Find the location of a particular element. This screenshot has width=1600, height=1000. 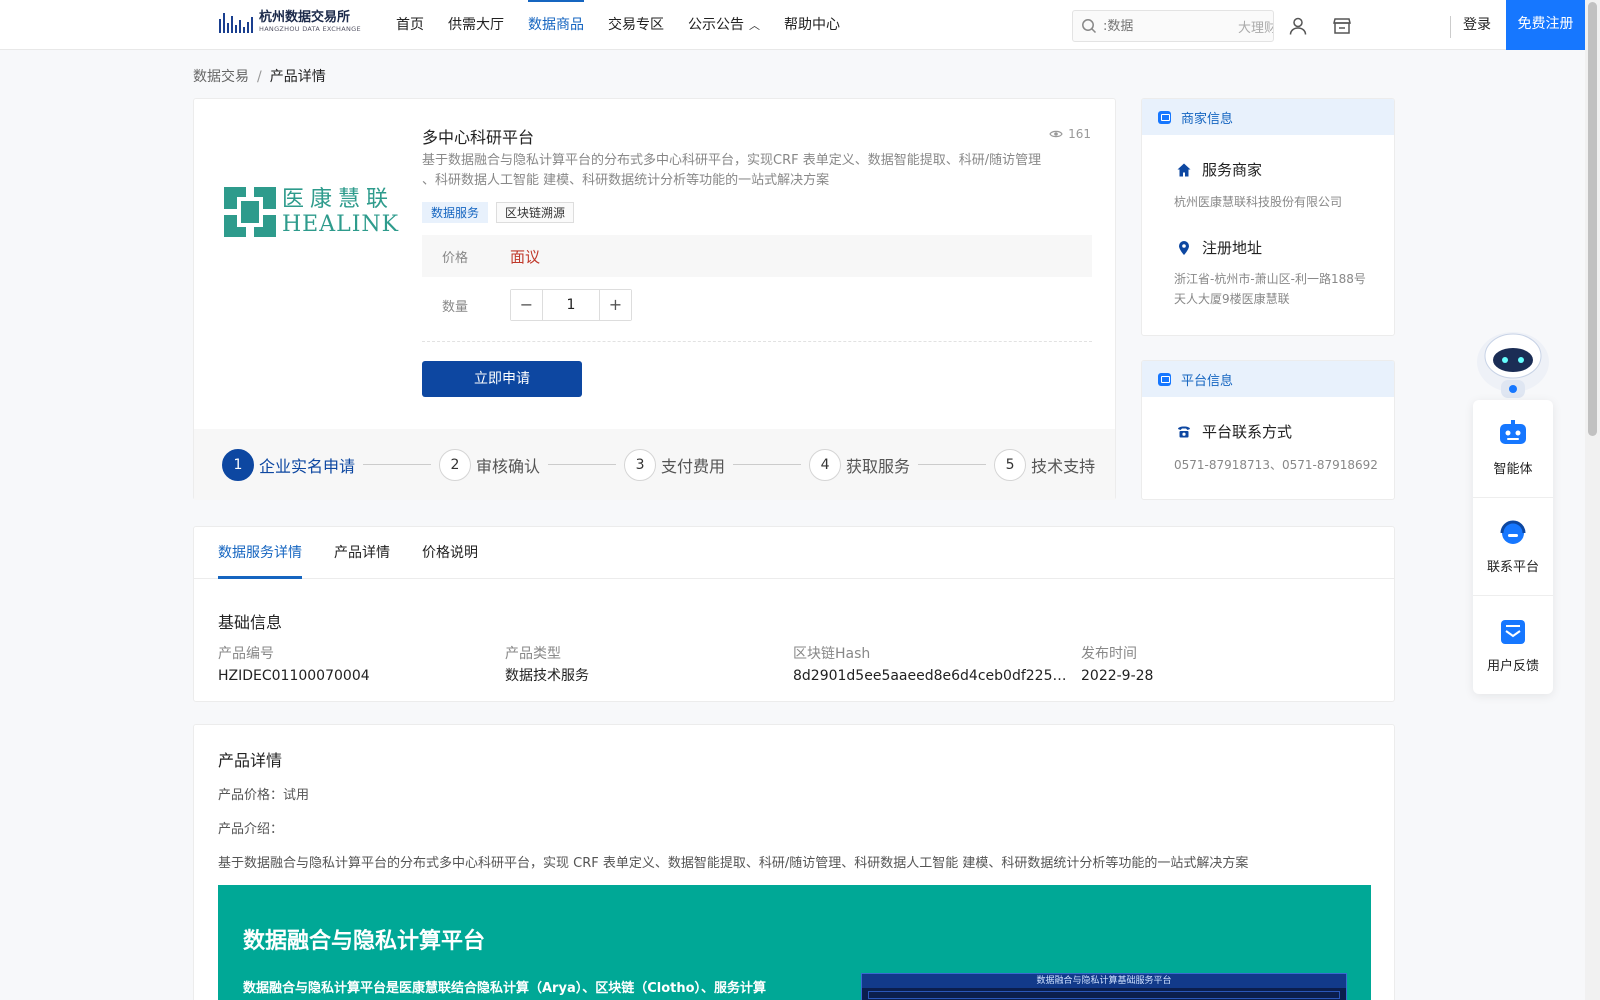

step-number: 4 is located at coordinates (825, 464).